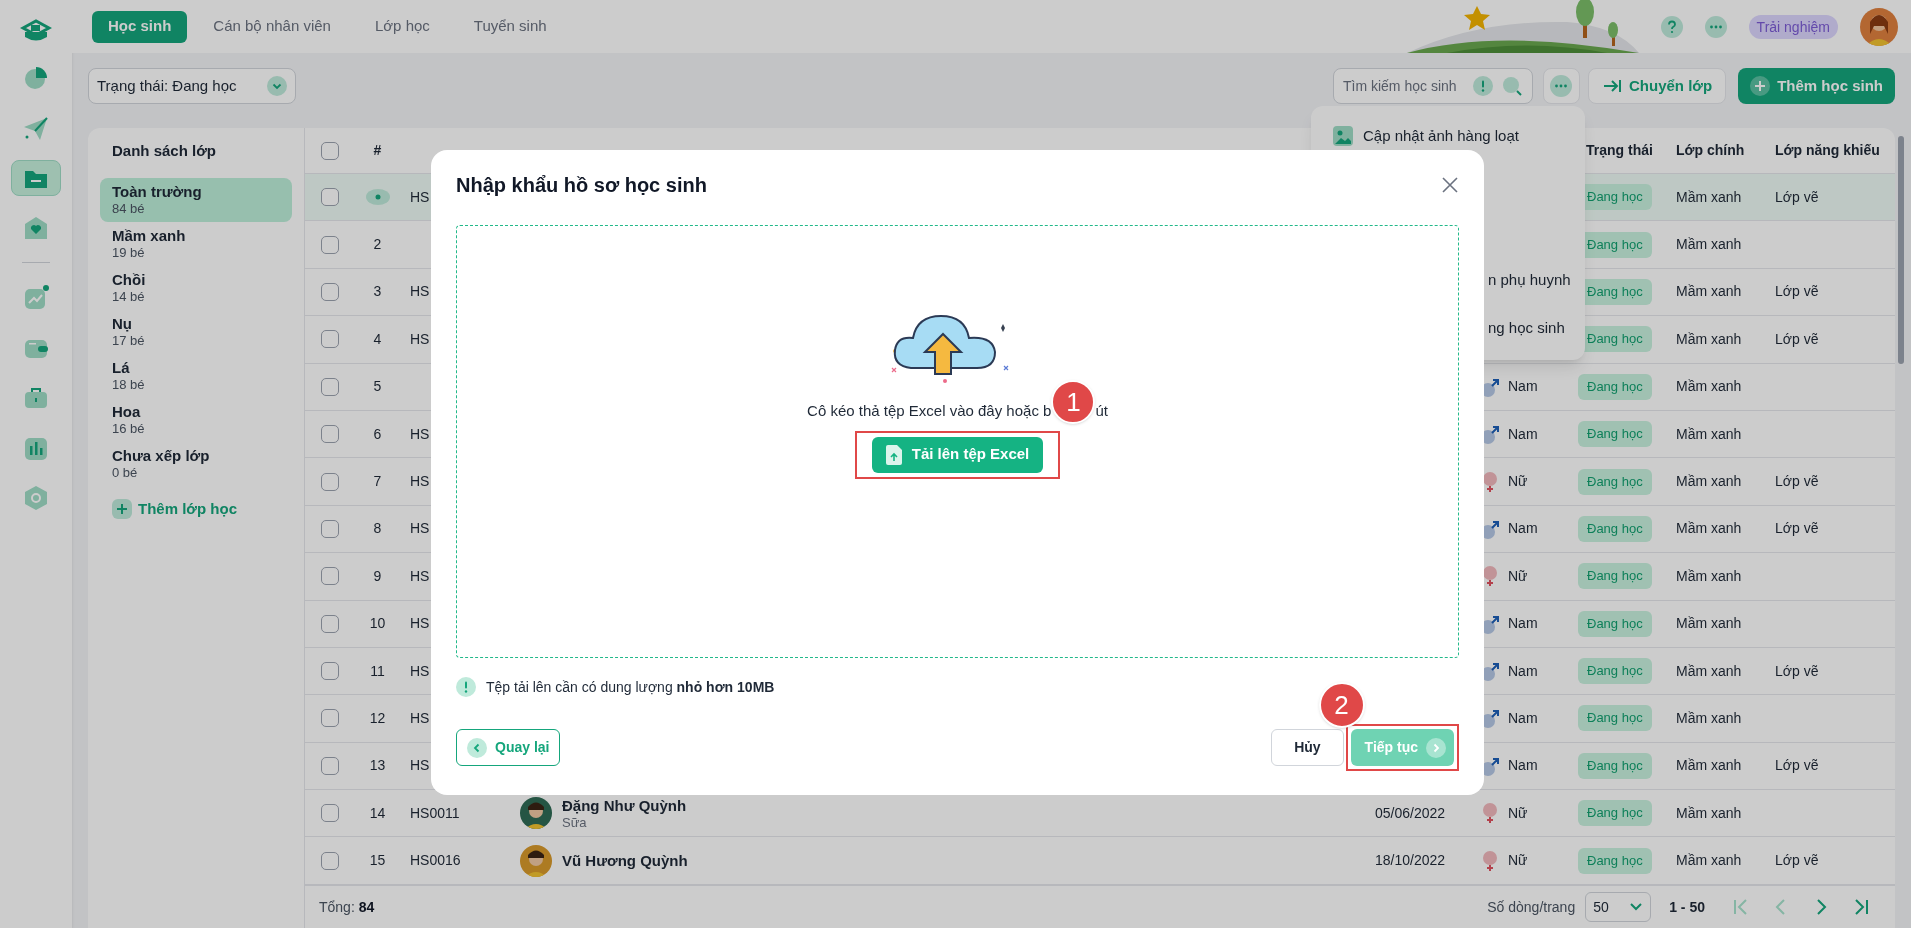 The height and width of the screenshot is (928, 1911). What do you see at coordinates (1901, 250) in the screenshot?
I see `scrollbar-thumb` at bounding box center [1901, 250].